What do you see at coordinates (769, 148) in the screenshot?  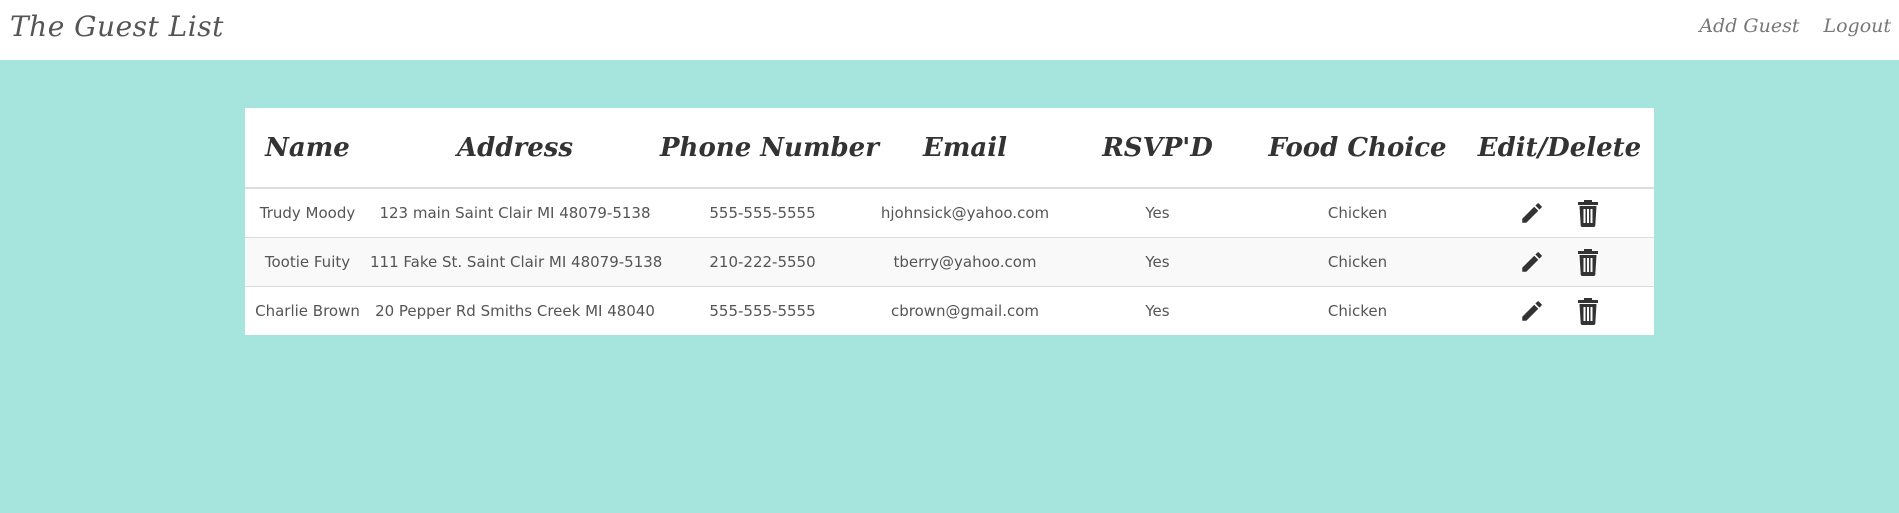 I see `header-phone: Phone Number` at bounding box center [769, 148].